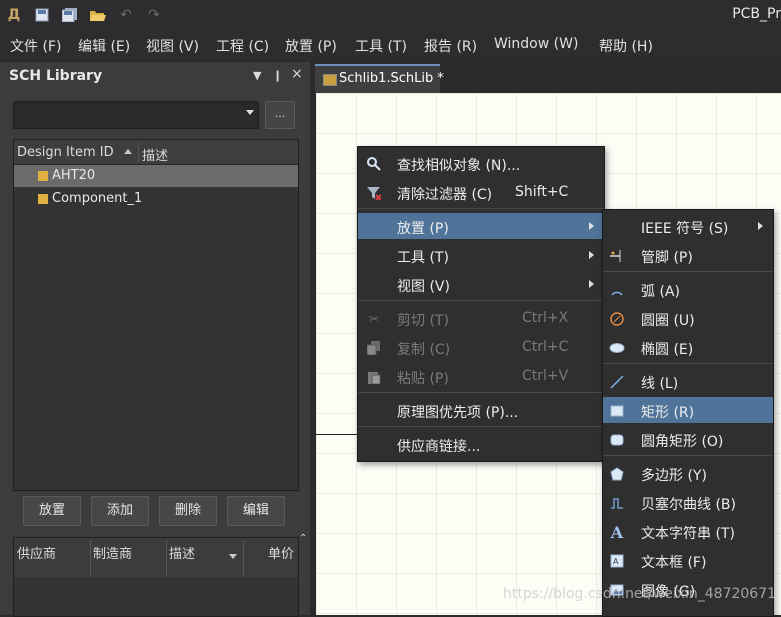  Describe the element at coordinates (536, 44) in the screenshot. I see `menu-window: Window (W)` at that location.